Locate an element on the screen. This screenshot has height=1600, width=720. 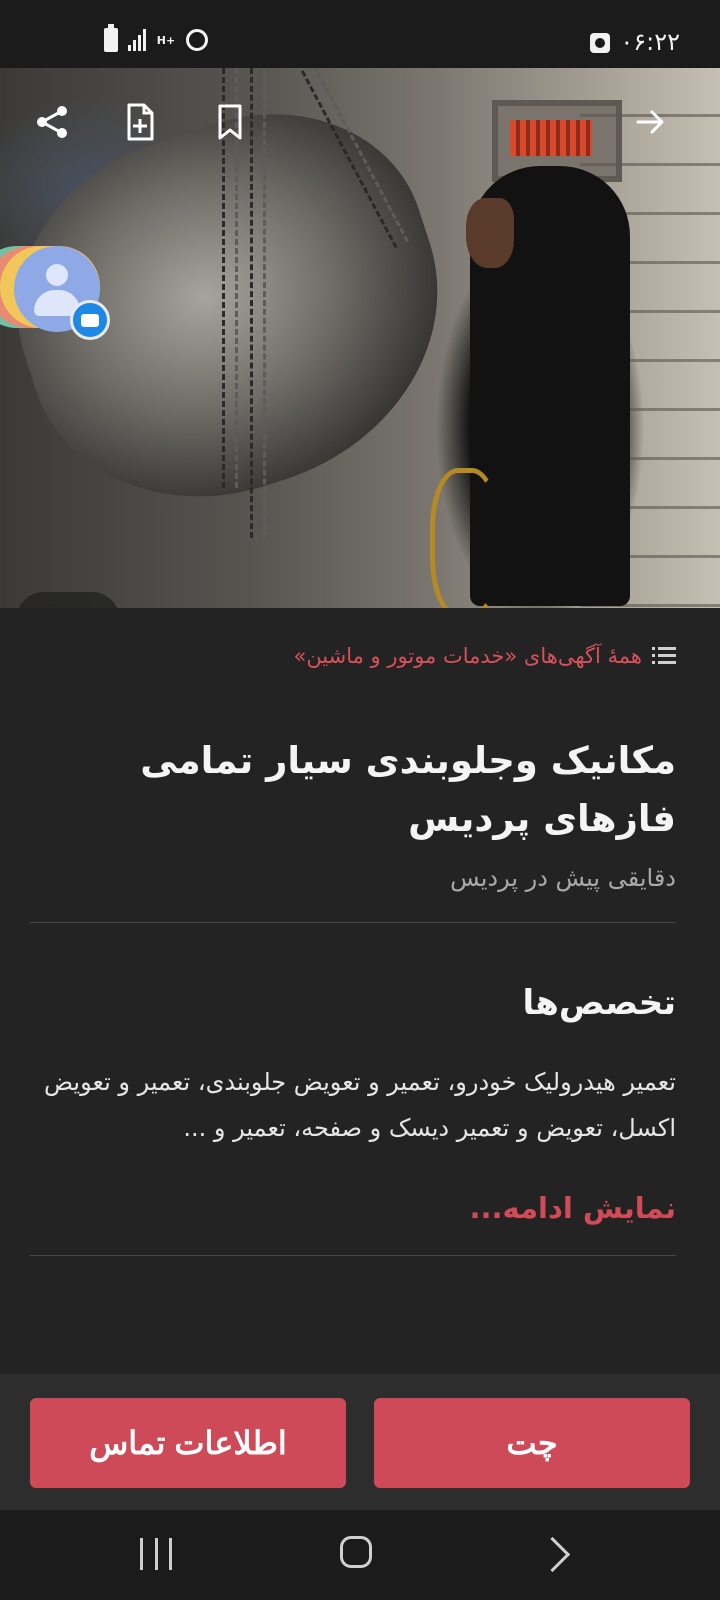
network-type-icon: H+ is located at coordinates (166, 40).